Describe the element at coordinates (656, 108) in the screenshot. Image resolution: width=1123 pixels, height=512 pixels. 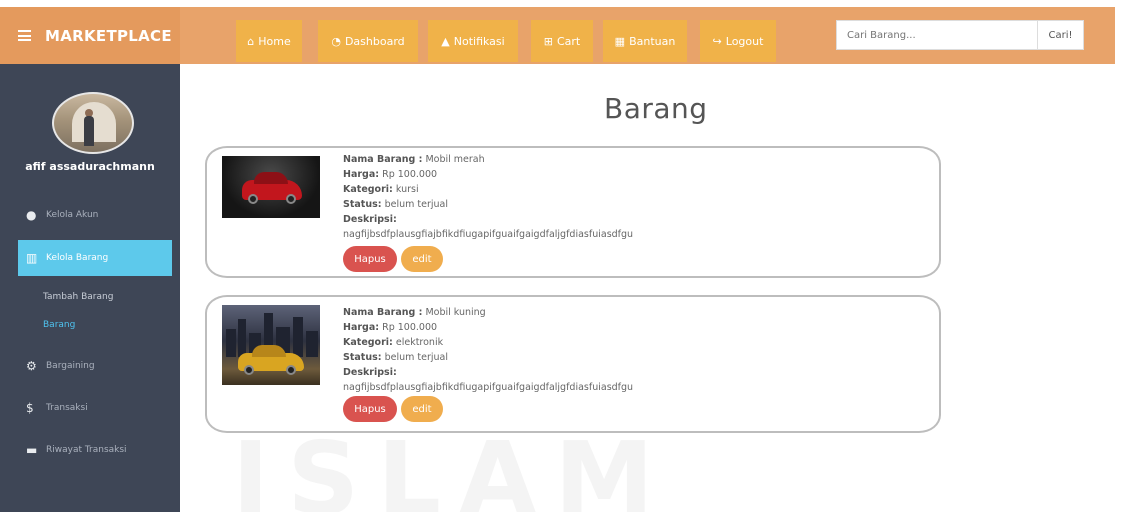
I see `page-title: Barang` at that location.